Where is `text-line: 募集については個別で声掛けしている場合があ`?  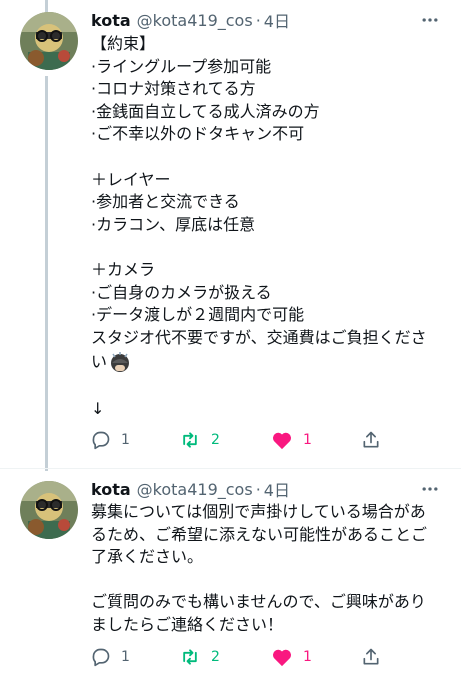 text-line: 募集については個別で声掛けしている場合があ is located at coordinates (258, 511).